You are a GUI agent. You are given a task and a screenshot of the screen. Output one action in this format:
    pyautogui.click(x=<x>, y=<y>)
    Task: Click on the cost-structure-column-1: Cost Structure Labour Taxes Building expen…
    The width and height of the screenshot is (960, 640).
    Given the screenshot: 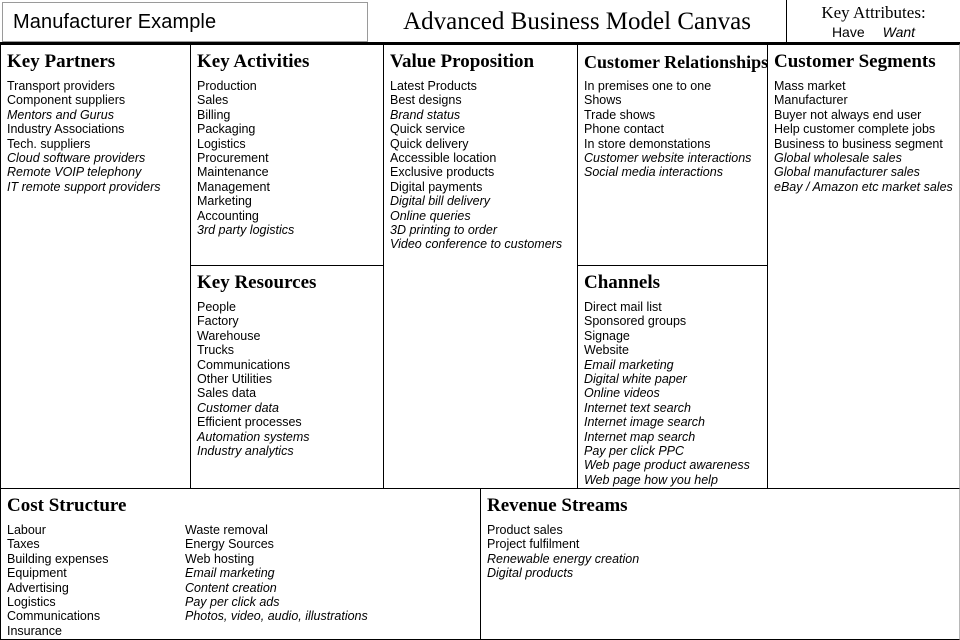 What is the action you would take?
    pyautogui.click(x=91, y=563)
    